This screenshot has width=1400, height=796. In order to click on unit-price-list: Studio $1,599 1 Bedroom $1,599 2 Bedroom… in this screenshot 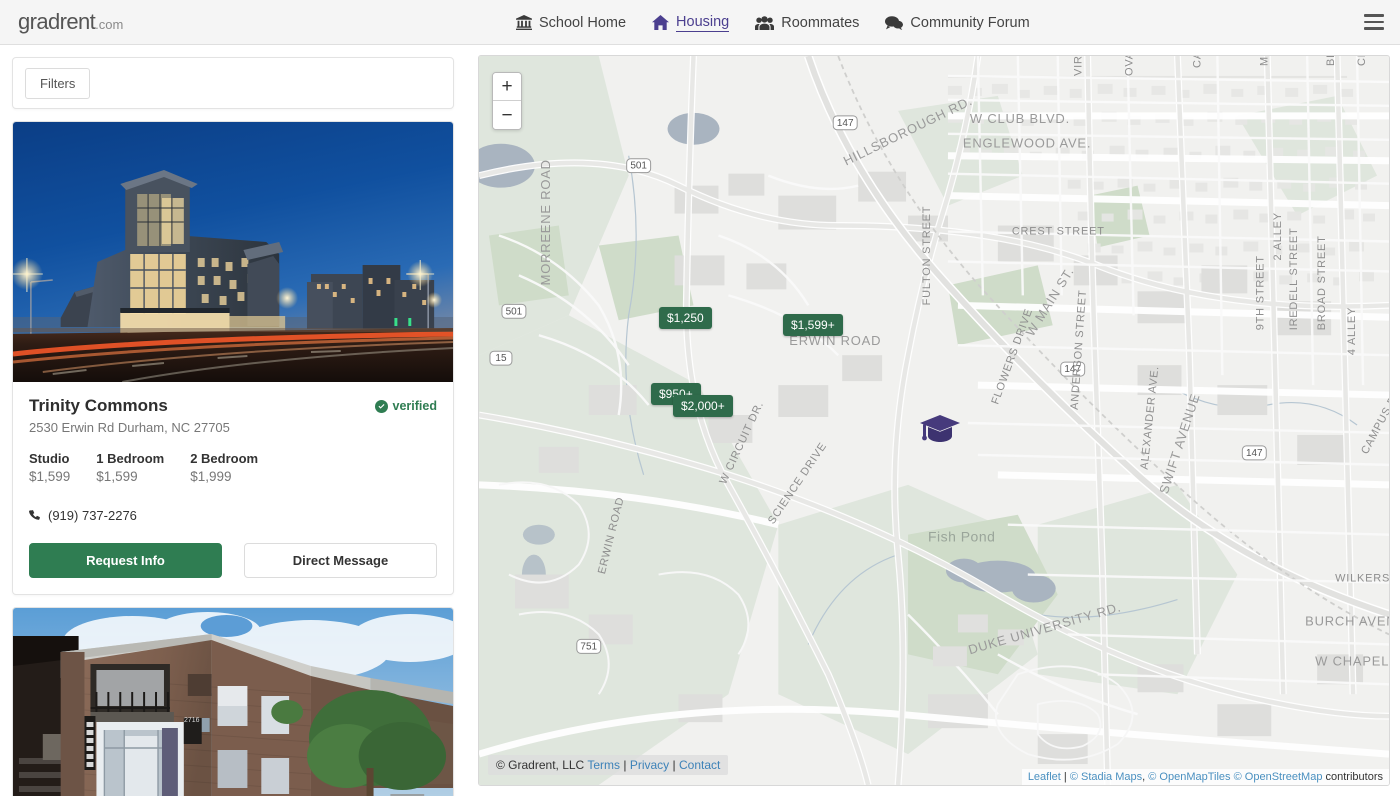, I will do `click(233, 467)`.